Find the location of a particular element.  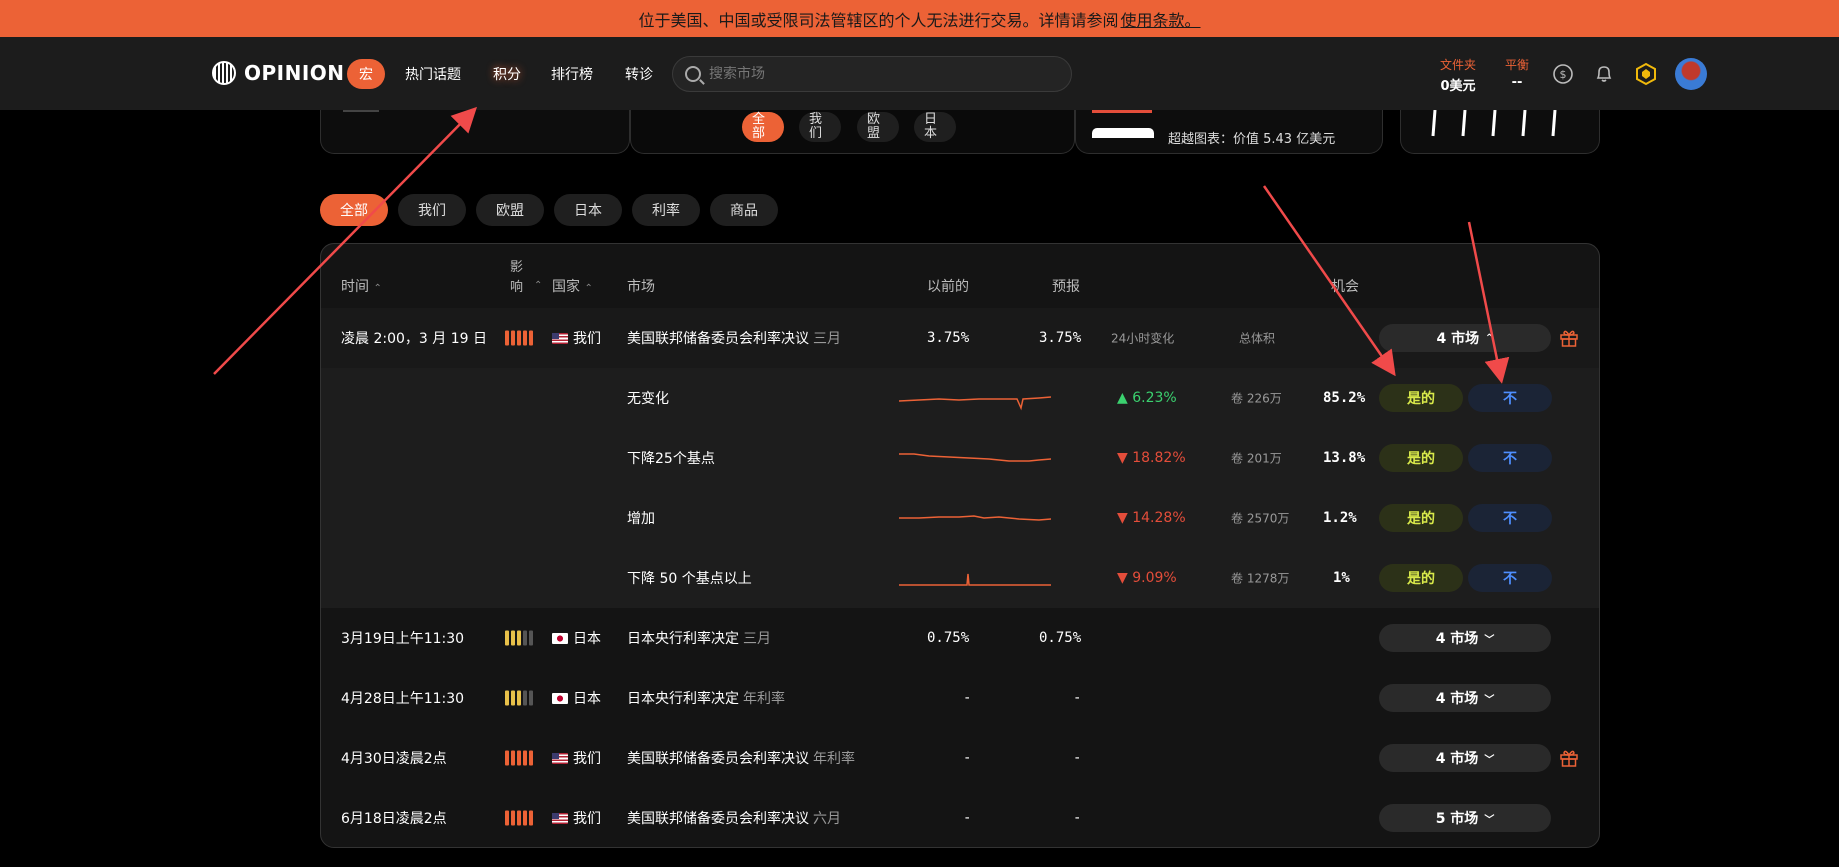

news-headline: 超越图表：价值 5.43 亿美元 is located at coordinates (1251, 137).